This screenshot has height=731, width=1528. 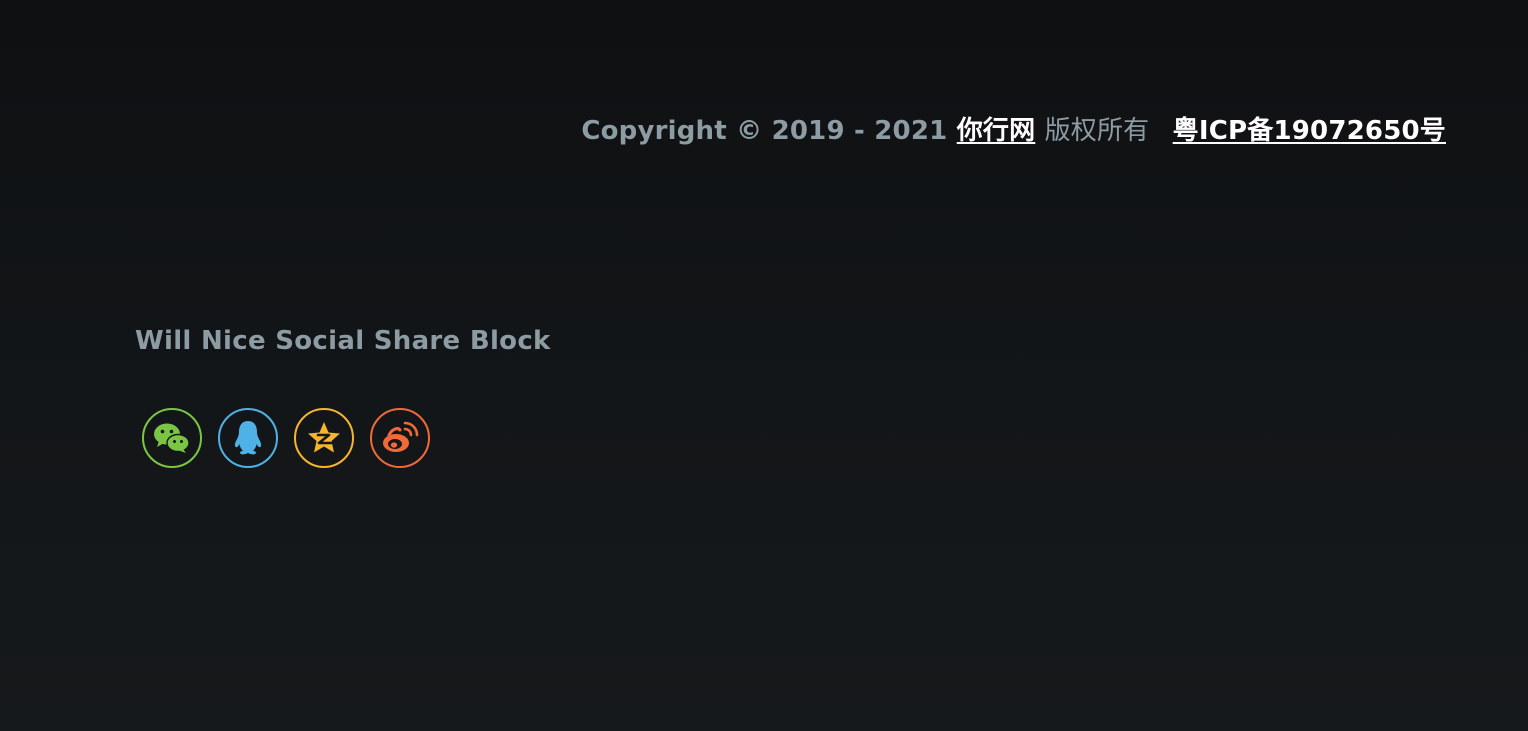 What do you see at coordinates (1309, 131) in the screenshot?
I see `icp-link: 粤ICP备19072650号` at bounding box center [1309, 131].